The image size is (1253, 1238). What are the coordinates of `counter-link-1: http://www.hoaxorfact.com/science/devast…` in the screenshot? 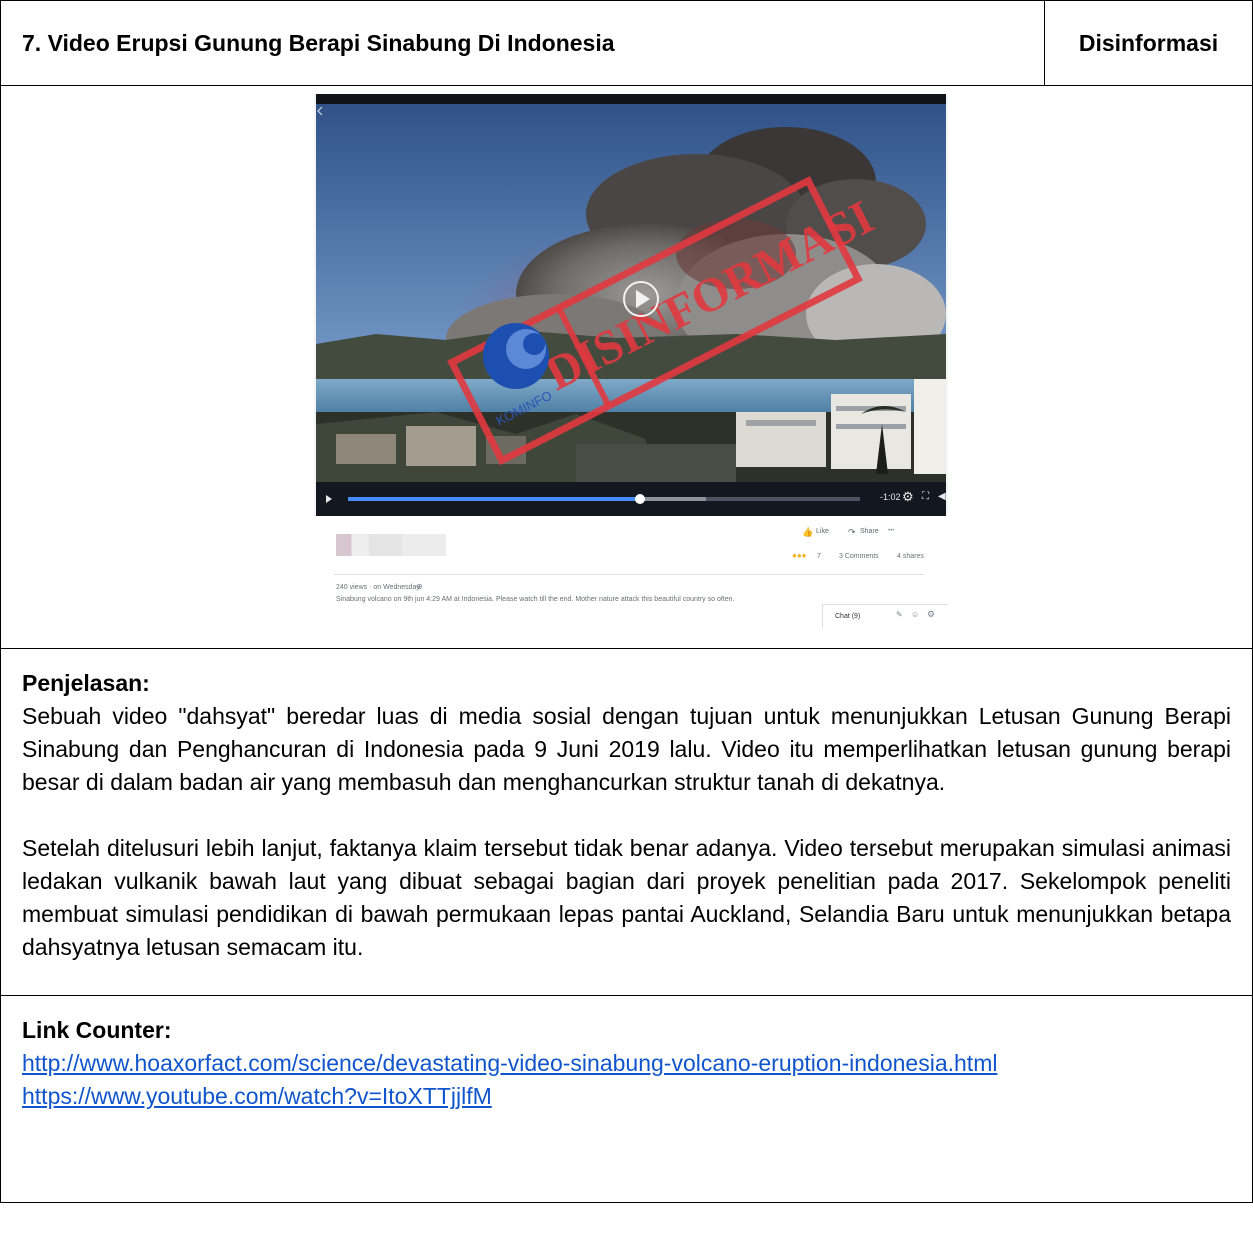 It's located at (626, 1063).